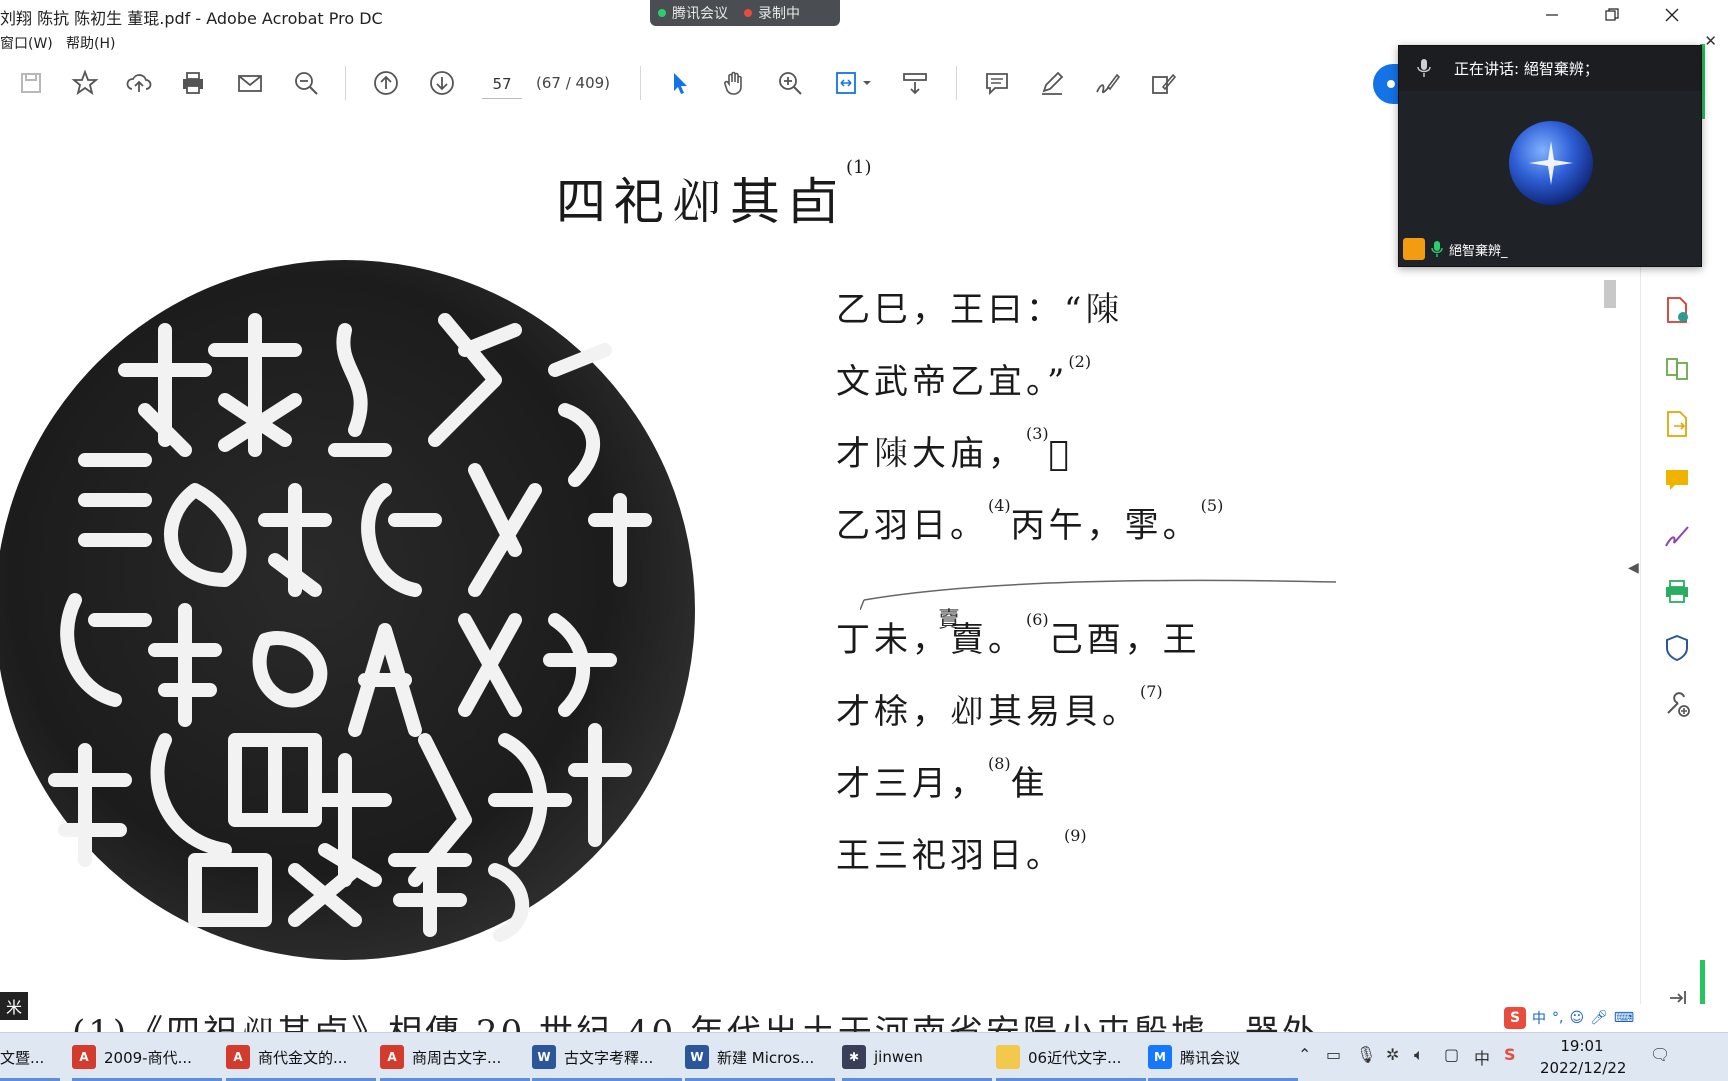 This screenshot has width=1728, height=1081. What do you see at coordinates (1677, 424) in the screenshot?
I see `export-pdf-tool` at bounding box center [1677, 424].